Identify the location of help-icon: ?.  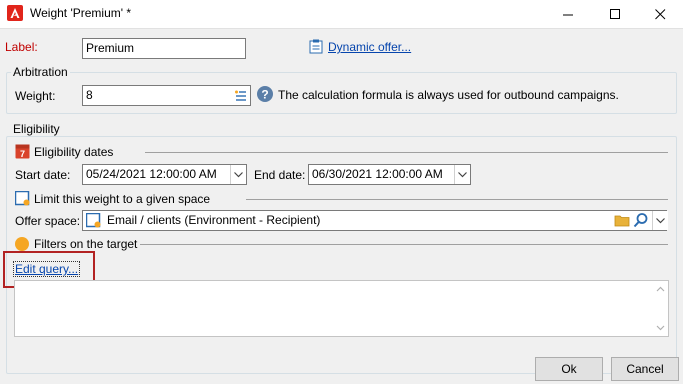
(265, 94).